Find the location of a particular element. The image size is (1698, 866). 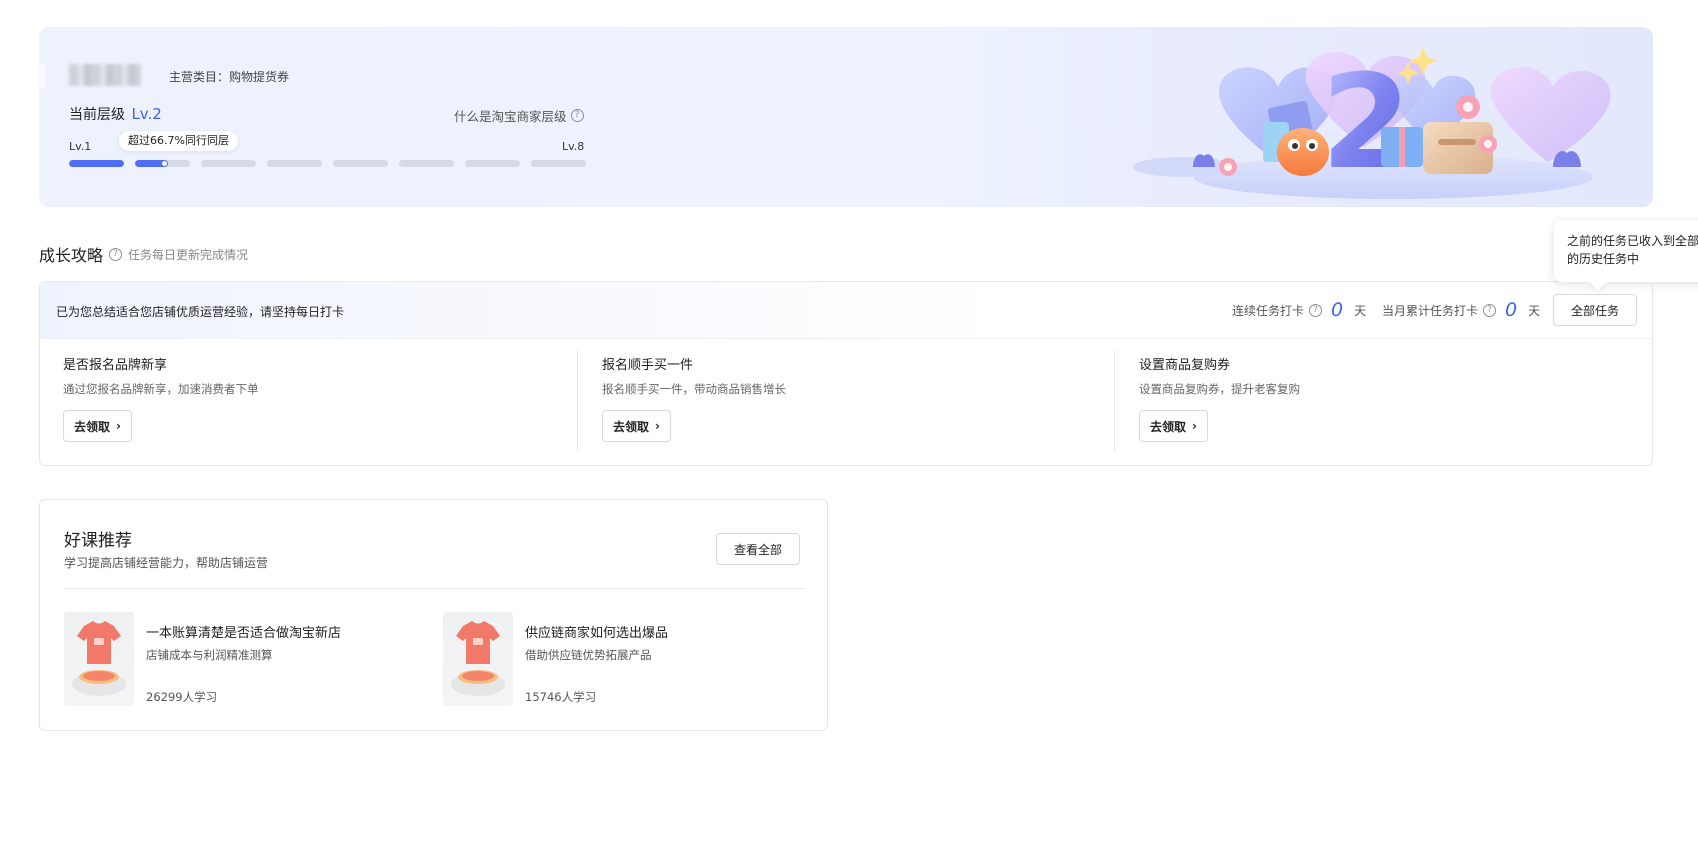

courses-subtitle: 学习提高店铺经营能力，帮助店铺运营 is located at coordinates (166, 563).